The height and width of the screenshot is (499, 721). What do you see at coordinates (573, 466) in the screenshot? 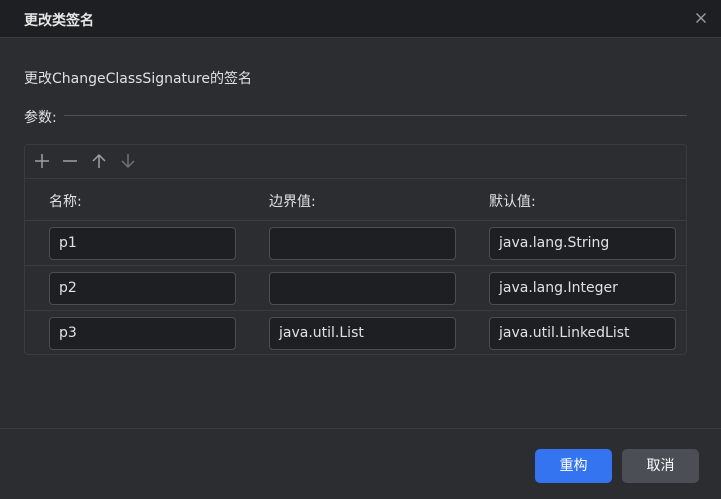
I see `refactor-button: 重构` at bounding box center [573, 466].